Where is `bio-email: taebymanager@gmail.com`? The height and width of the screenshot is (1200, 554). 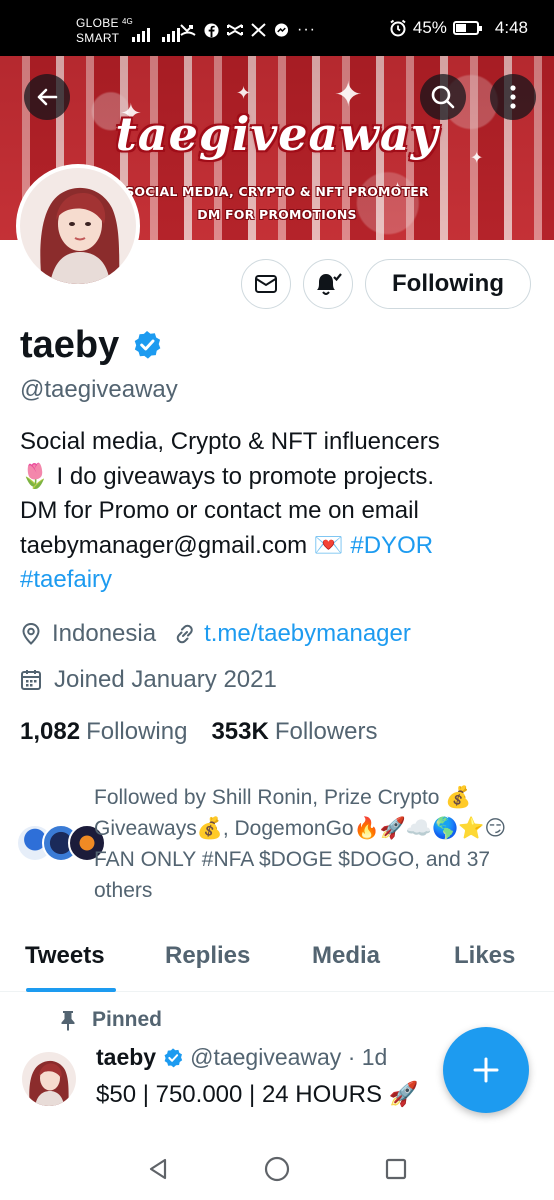 bio-email: taebymanager@gmail.com is located at coordinates (164, 545).